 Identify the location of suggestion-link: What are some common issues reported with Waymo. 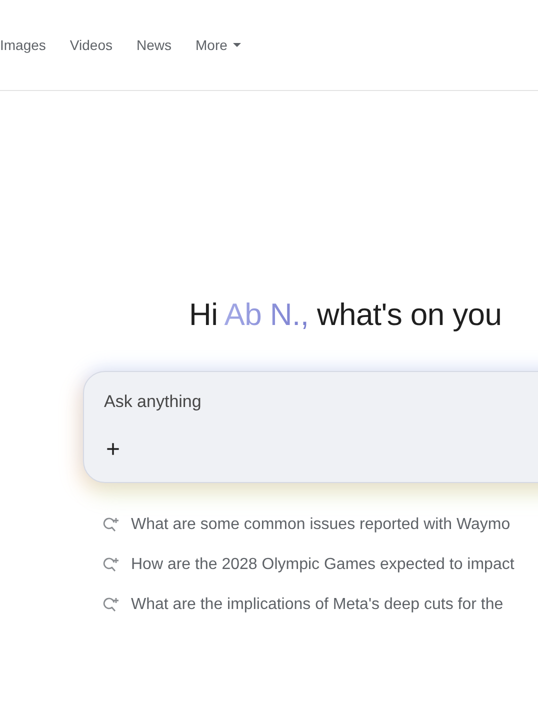
(320, 525).